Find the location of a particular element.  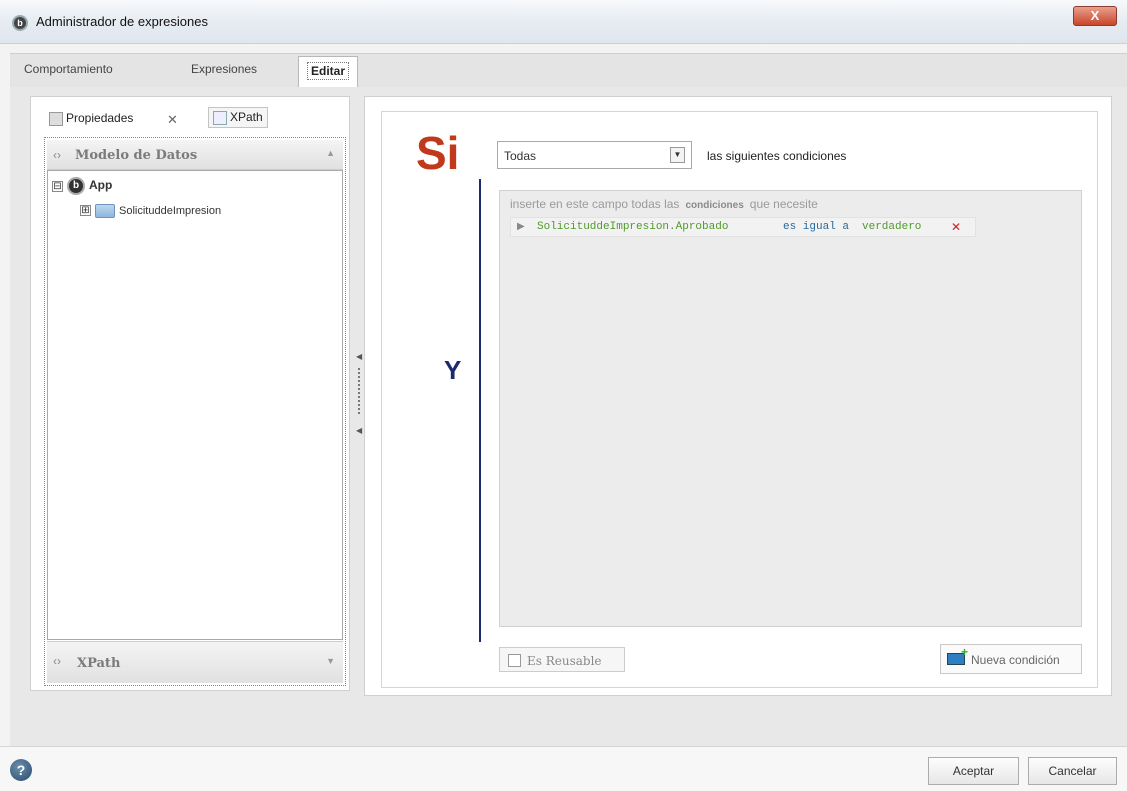

help-icon: ? is located at coordinates (21, 770).